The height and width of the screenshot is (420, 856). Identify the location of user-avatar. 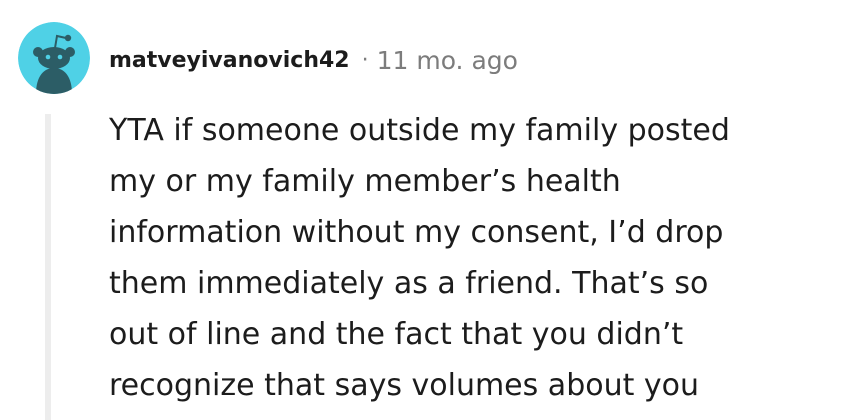
(54, 58).